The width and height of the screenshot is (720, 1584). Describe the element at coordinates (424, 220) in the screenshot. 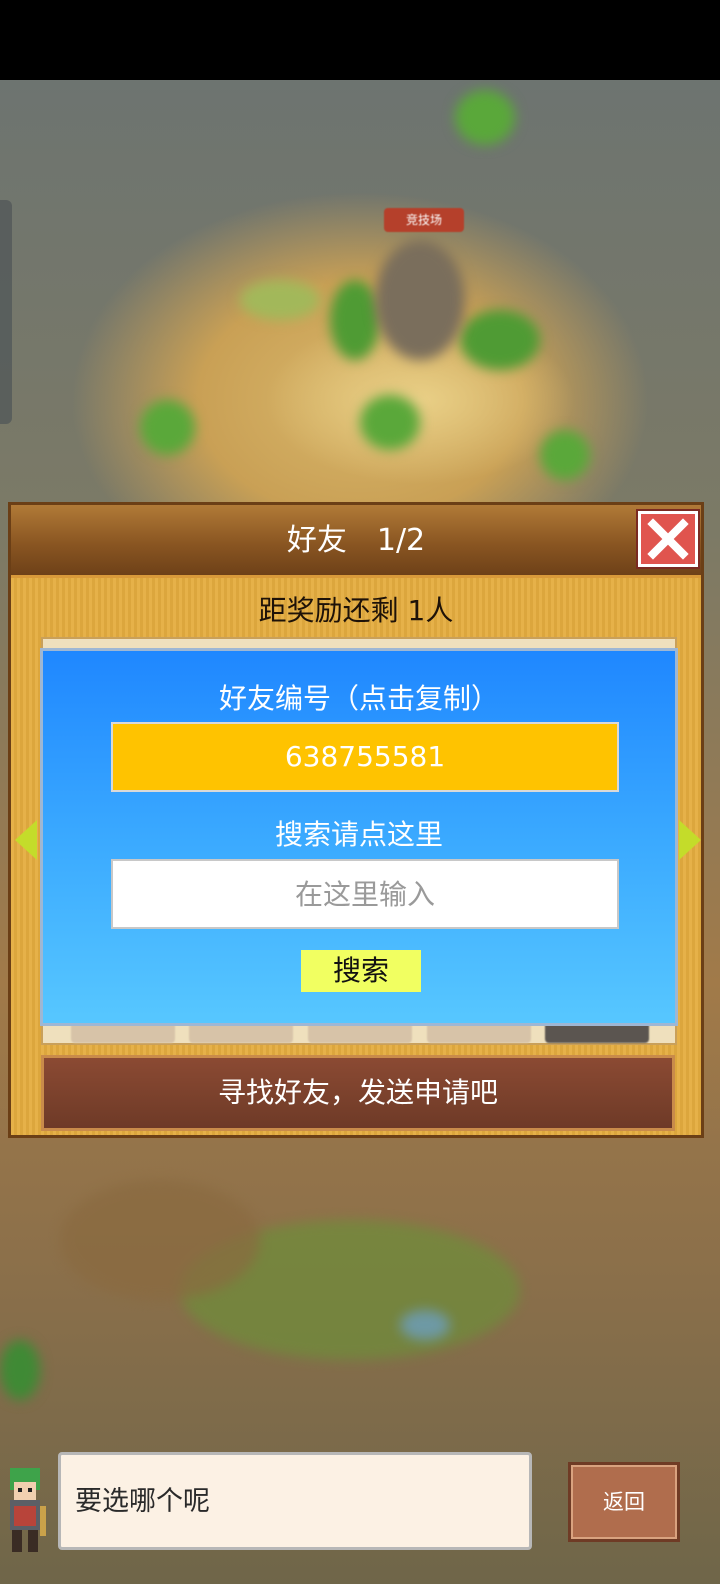

I see `map-location-label: 竞技场` at that location.